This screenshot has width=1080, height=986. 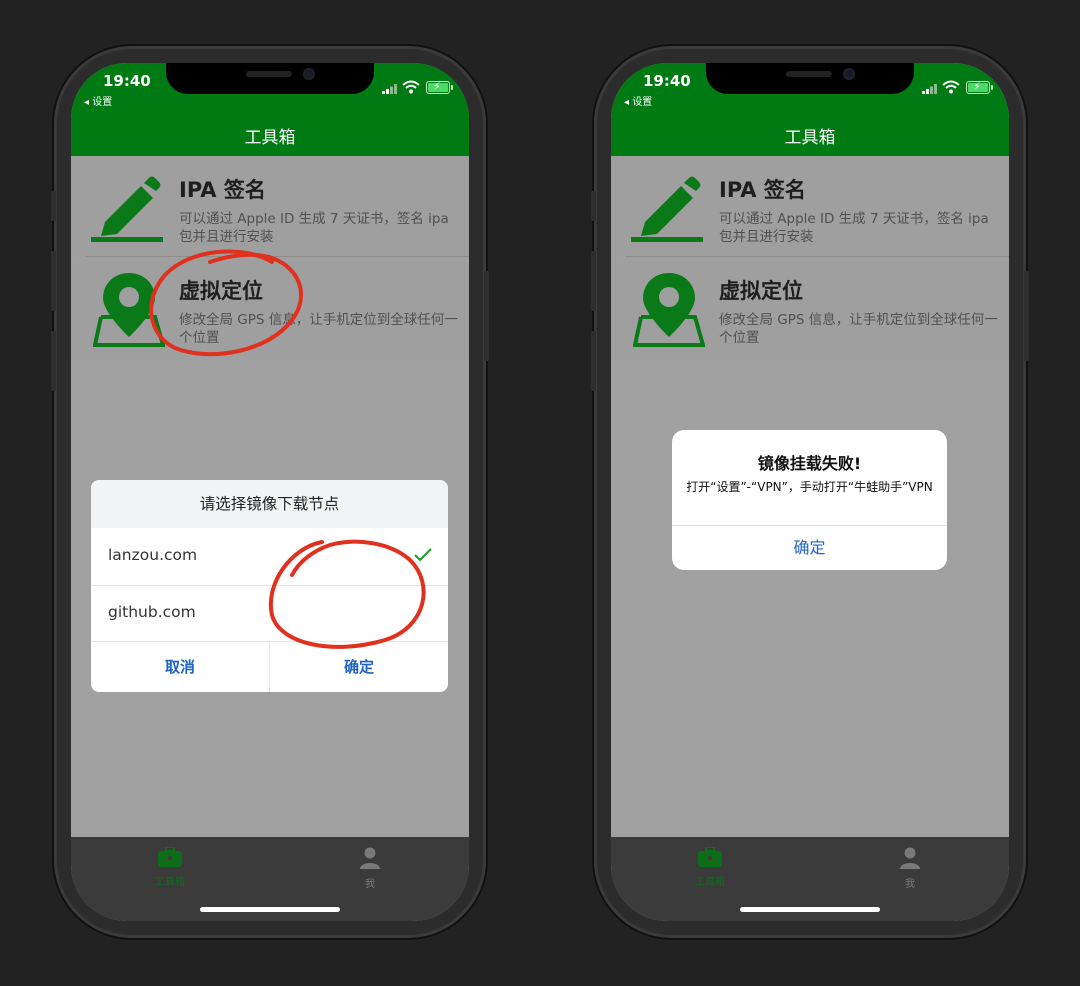 I want to click on mount-failed-alert: 镜像挂载失败! 打开“设置”-“VPN”，手动打开“牛蛙助手”VPN 确定, so click(x=809, y=500).